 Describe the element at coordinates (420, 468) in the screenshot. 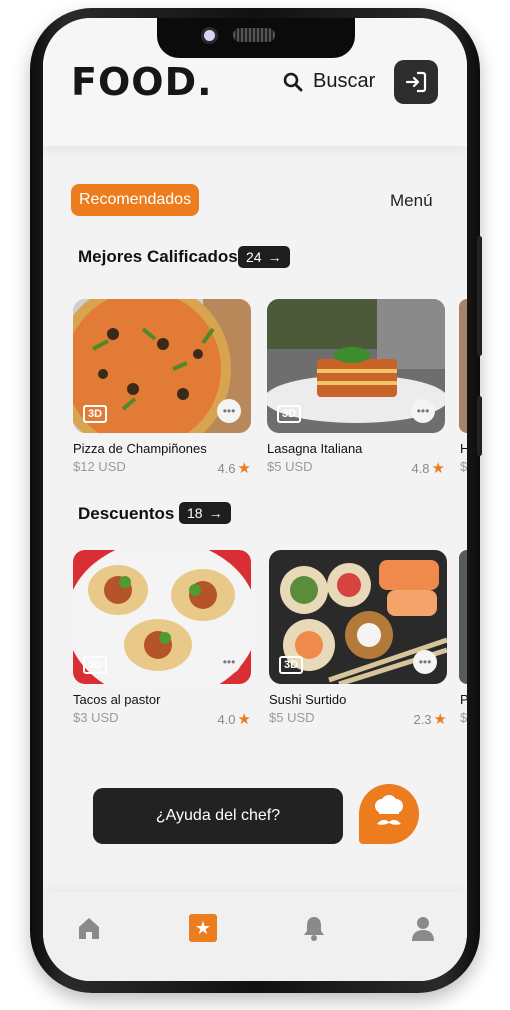

I see `food-rating: 4.8` at that location.